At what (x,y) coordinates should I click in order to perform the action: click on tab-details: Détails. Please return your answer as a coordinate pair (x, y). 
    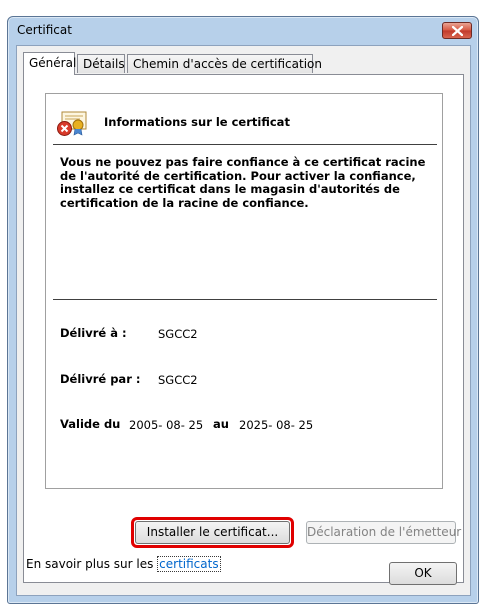
    Looking at the image, I should click on (101, 63).